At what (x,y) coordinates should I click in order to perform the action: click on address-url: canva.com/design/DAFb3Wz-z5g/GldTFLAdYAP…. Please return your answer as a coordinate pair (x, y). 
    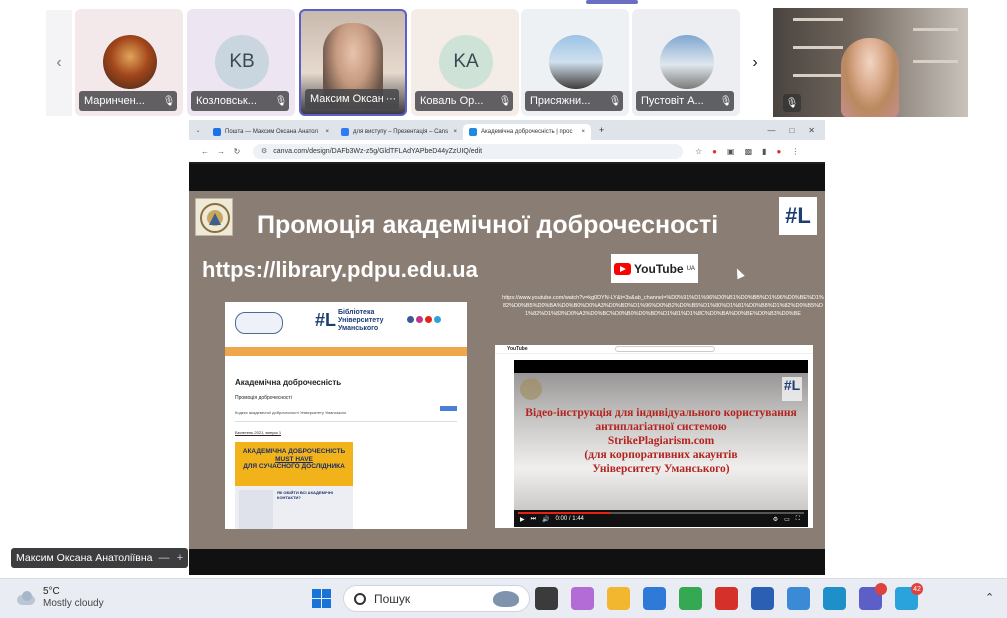
    Looking at the image, I should click on (378, 151).